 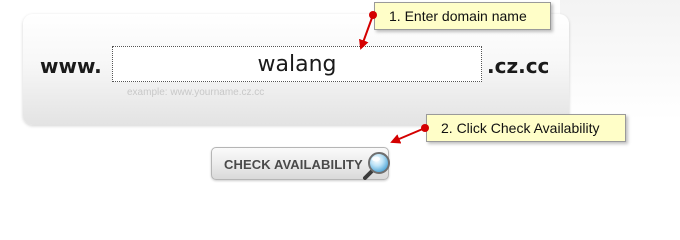 I want to click on background-fade, so click(x=620, y=60).